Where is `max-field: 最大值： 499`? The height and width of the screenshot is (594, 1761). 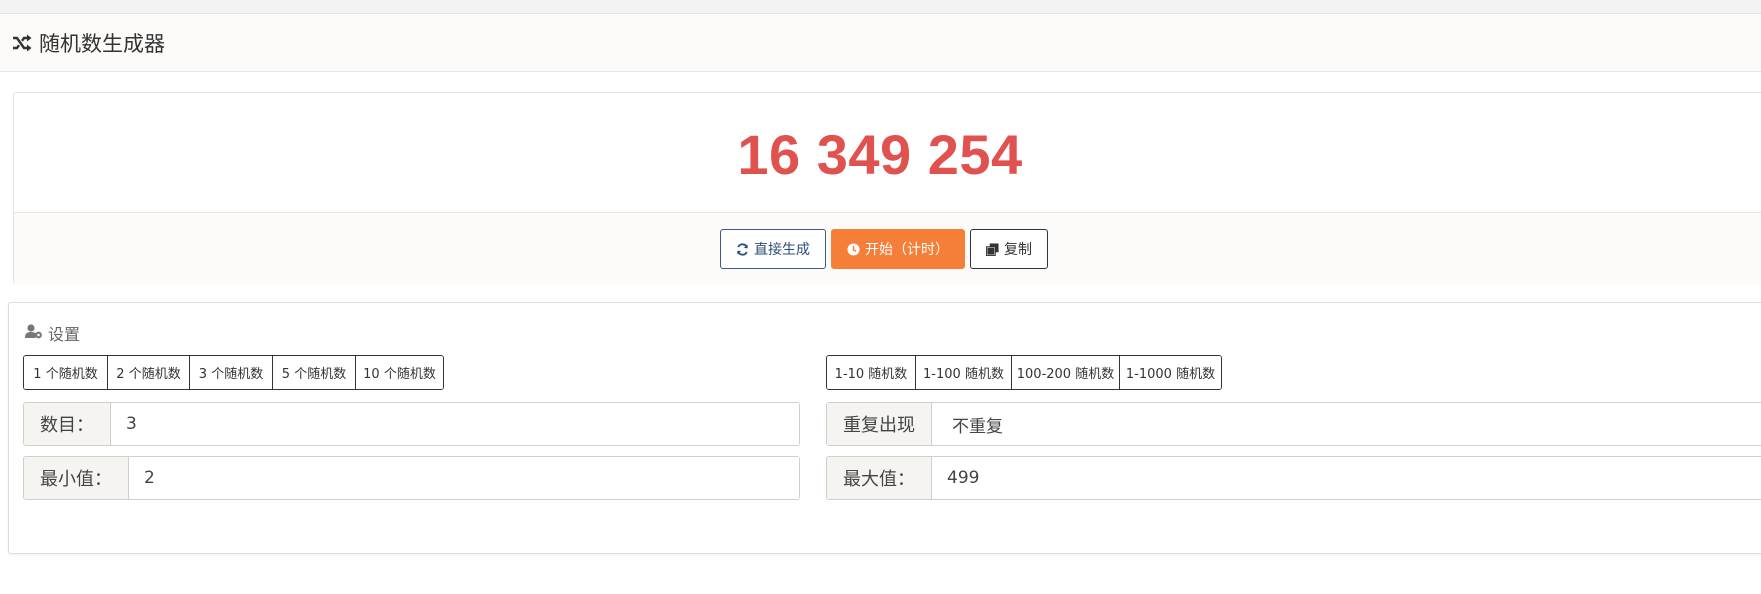
max-field: 最大值： 499 is located at coordinates (1293, 478).